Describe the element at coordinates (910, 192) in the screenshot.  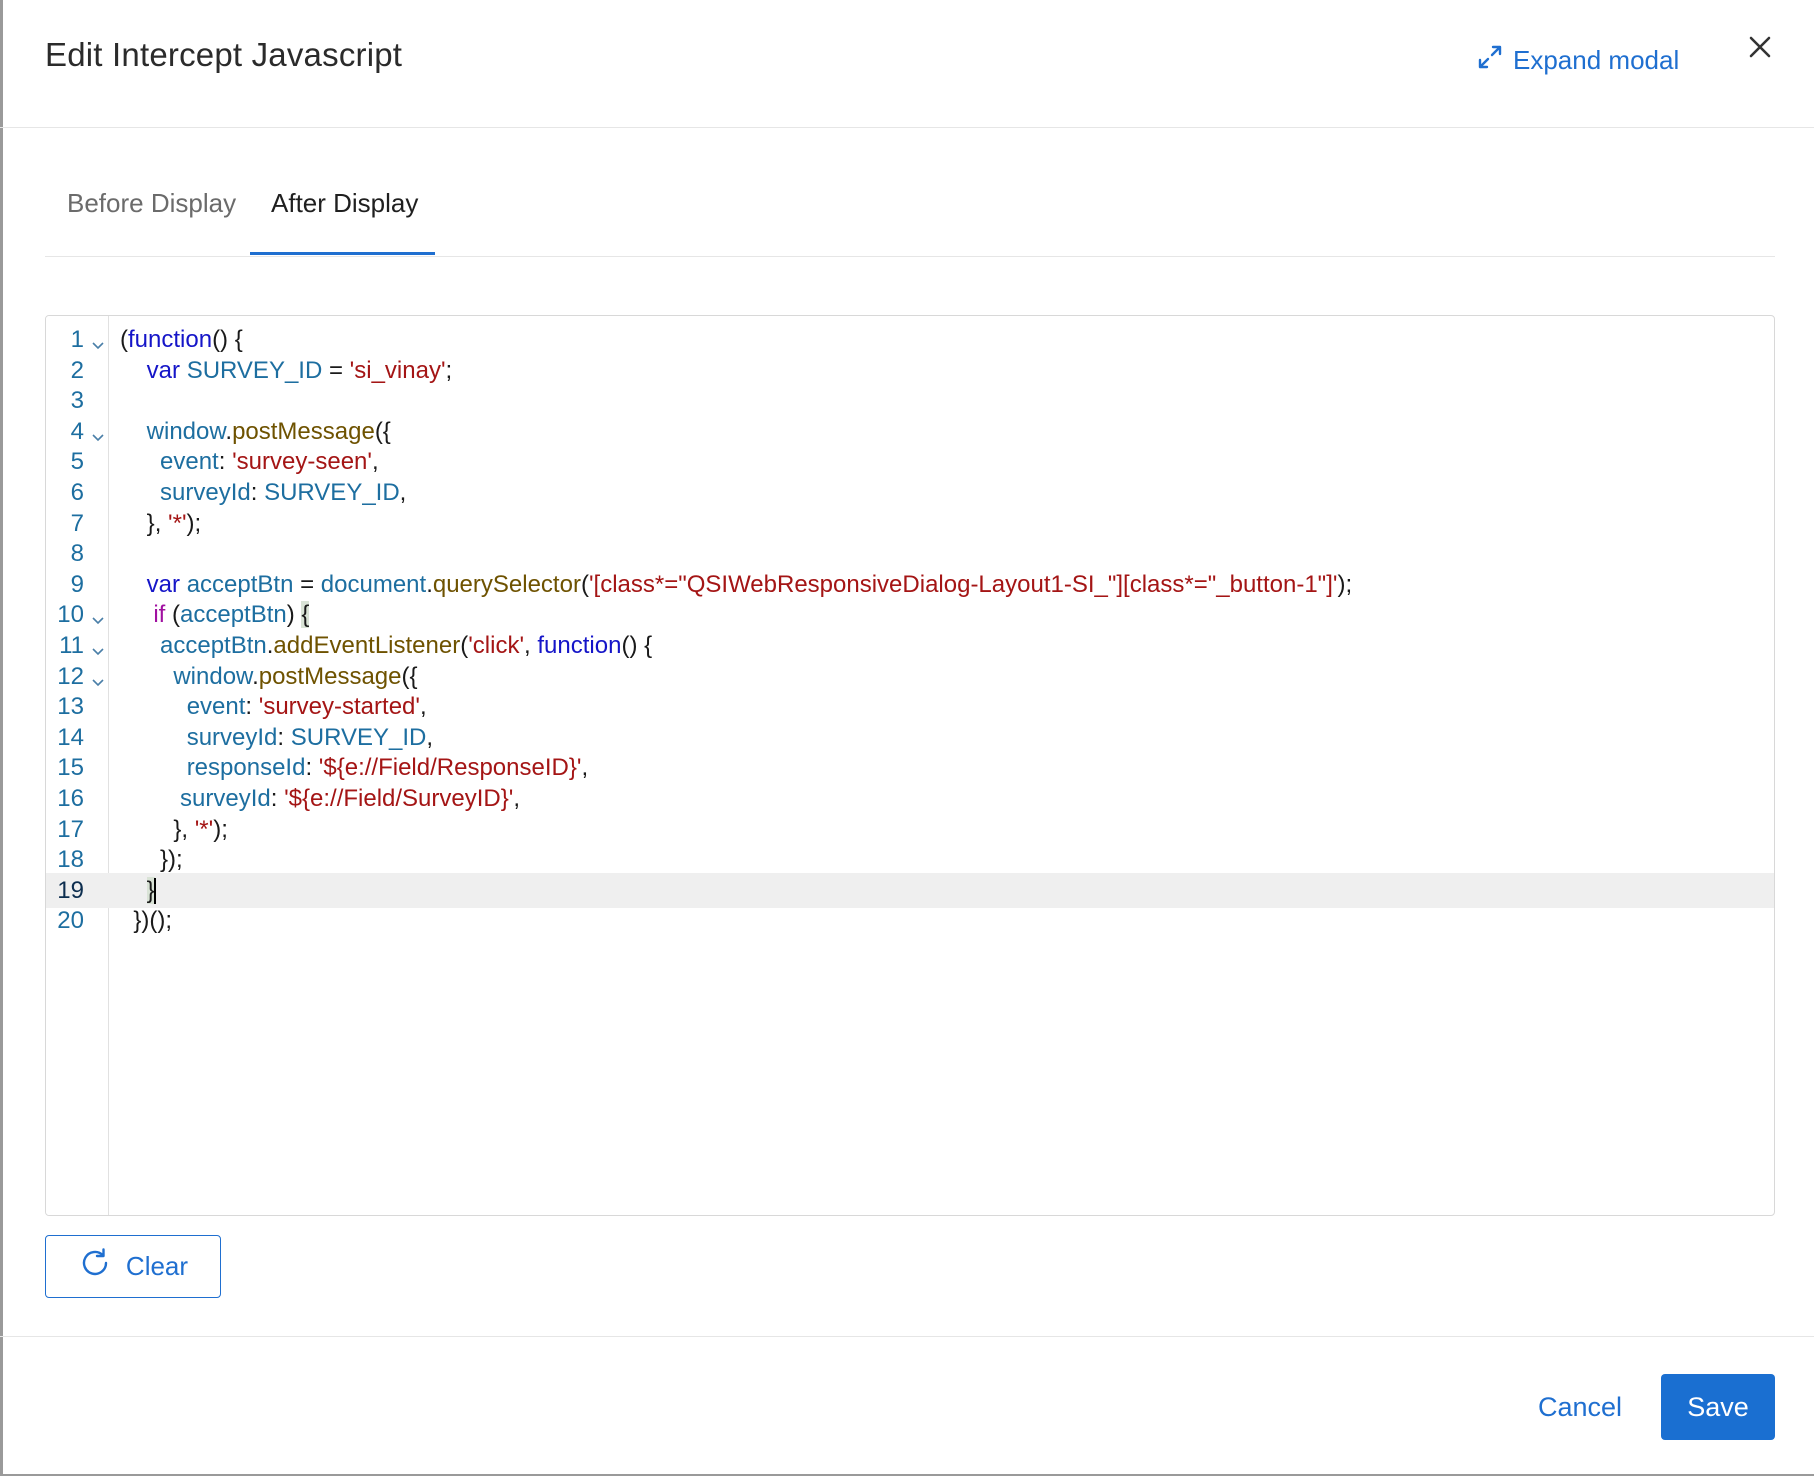
I see `display-tabs: Before Display After Display` at that location.